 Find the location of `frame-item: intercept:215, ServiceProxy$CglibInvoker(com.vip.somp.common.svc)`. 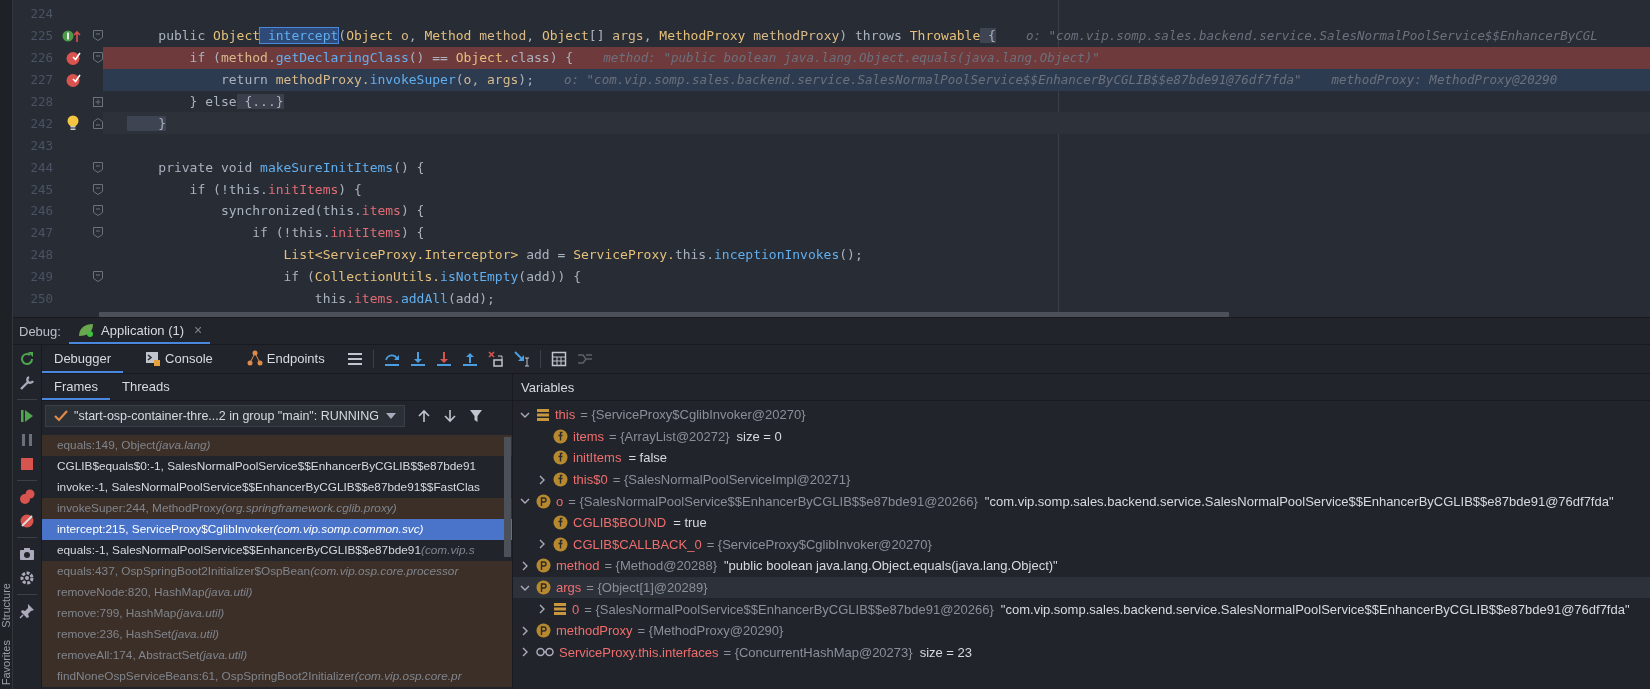

frame-item: intercept:215, ServiceProxy$CglibInvoker(com.vip.somp.common.svc) is located at coordinates (277, 529).